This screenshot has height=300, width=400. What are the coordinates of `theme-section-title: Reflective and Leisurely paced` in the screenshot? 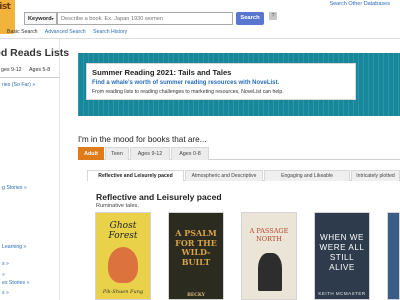 It's located at (159, 197).